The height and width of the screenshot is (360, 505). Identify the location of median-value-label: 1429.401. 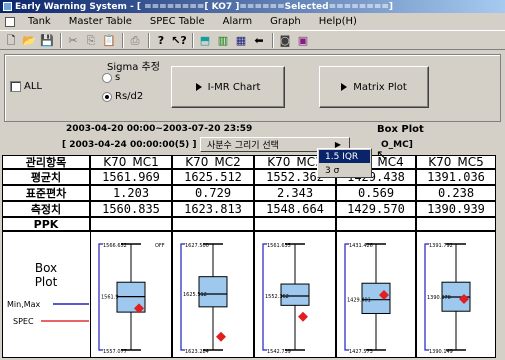
(359, 301).